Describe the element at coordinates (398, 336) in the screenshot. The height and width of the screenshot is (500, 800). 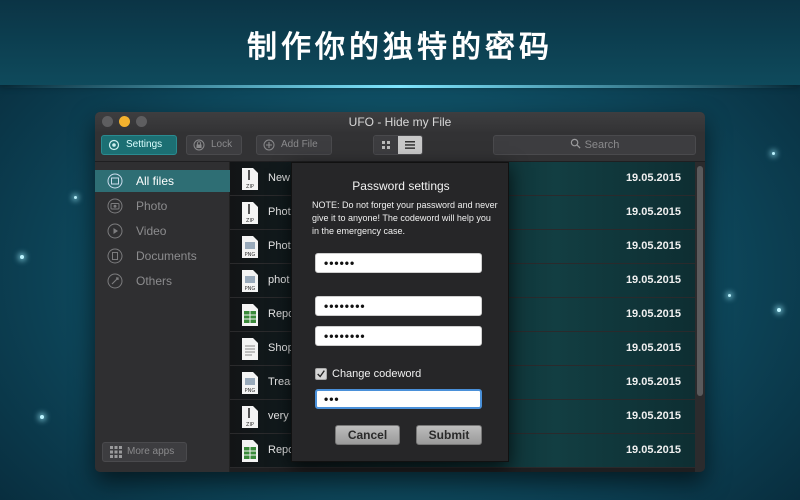
I see `confirm-password-field: ••••••••` at that location.